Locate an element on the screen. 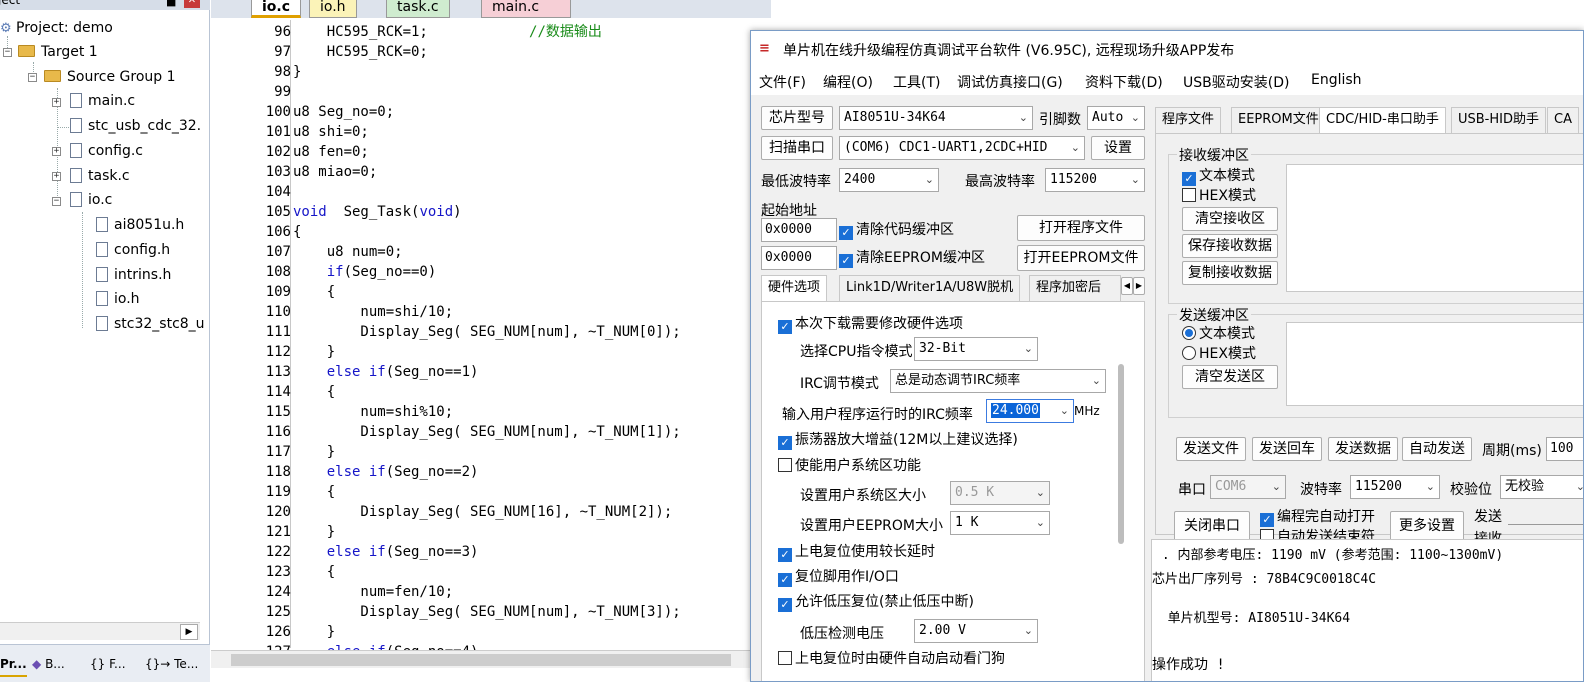  code-line: num=shi%10; is located at coordinates (373, 412).